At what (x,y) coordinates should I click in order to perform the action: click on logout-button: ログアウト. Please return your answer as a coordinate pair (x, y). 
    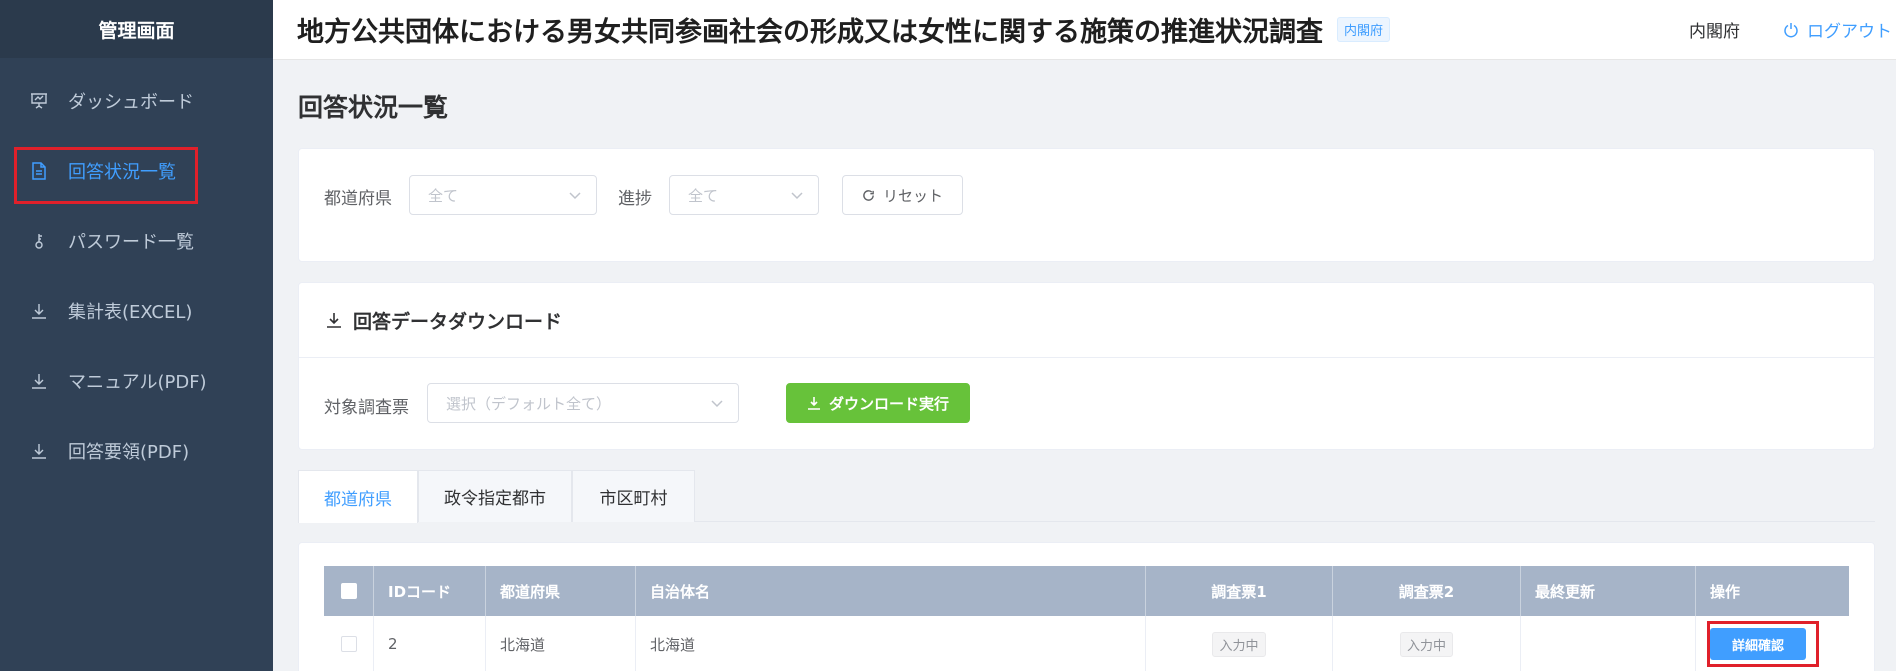
    Looking at the image, I should click on (1837, 29).